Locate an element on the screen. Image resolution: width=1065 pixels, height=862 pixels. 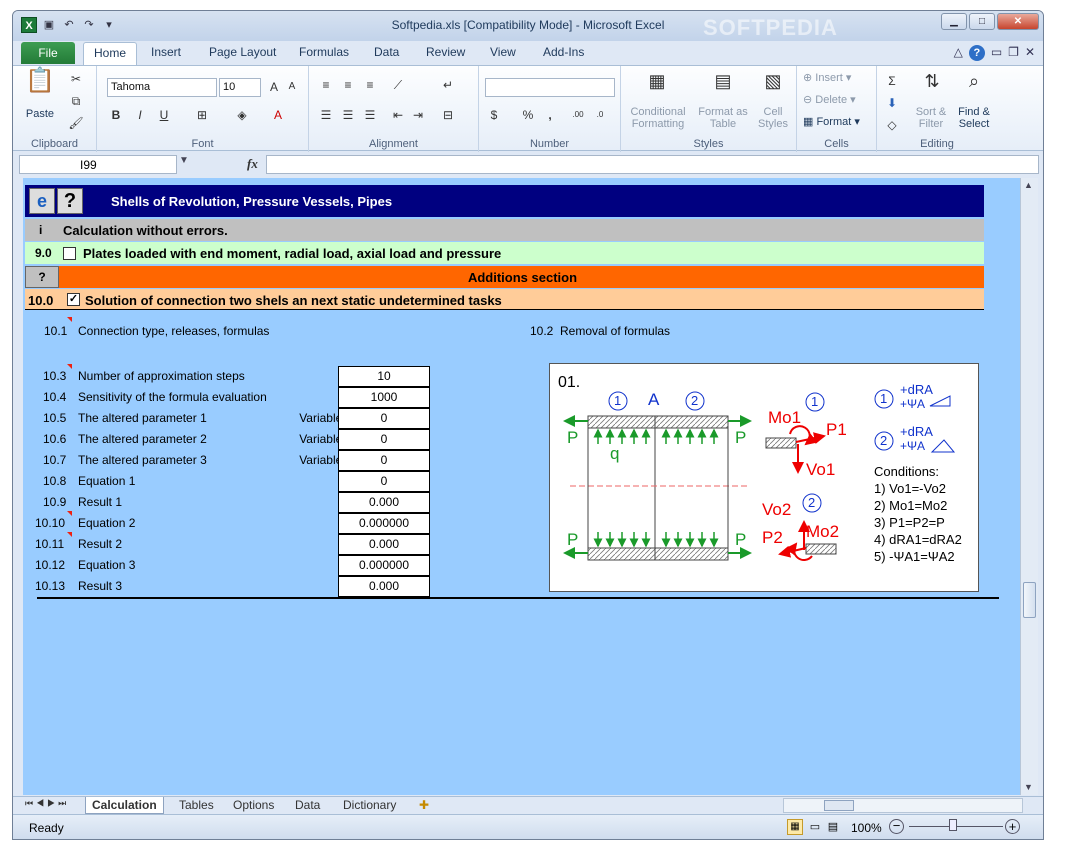
sort-filter-button: Sort & Filter is located at coordinates (931, 118).